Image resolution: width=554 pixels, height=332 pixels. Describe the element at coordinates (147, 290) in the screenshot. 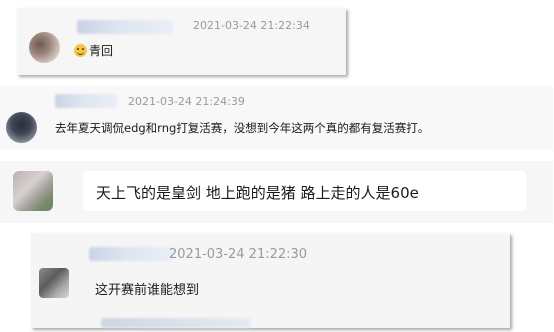

I see `comment-text: 这开赛前谁能想到` at that location.